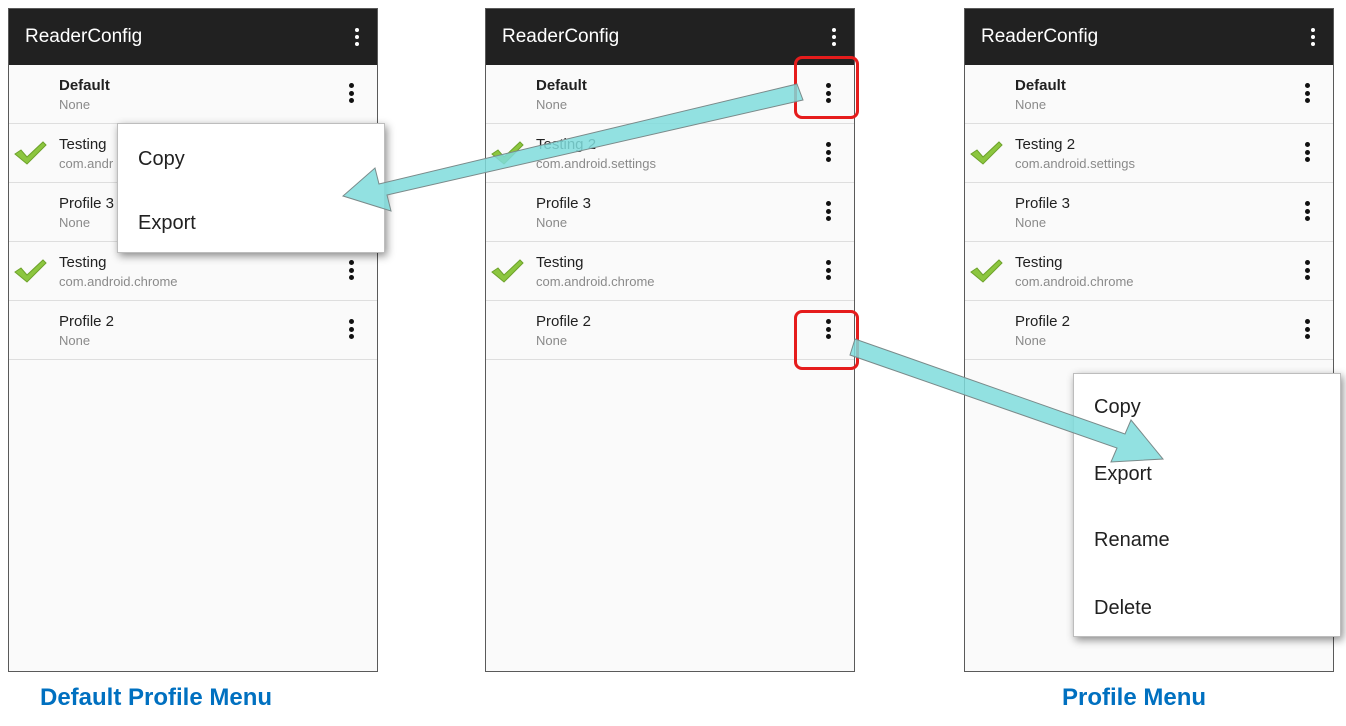  Describe the element at coordinates (251, 188) in the screenshot. I see `default-profile-popup-menu: Copy Export` at that location.